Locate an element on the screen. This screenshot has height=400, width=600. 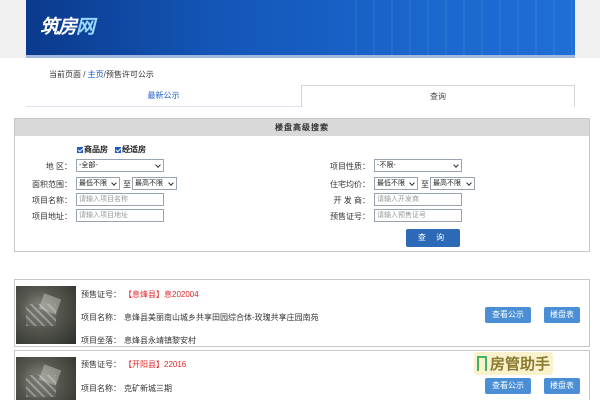
breadcrumb: 当前页面 / 主页/预售许可公示 is located at coordinates (101, 74).